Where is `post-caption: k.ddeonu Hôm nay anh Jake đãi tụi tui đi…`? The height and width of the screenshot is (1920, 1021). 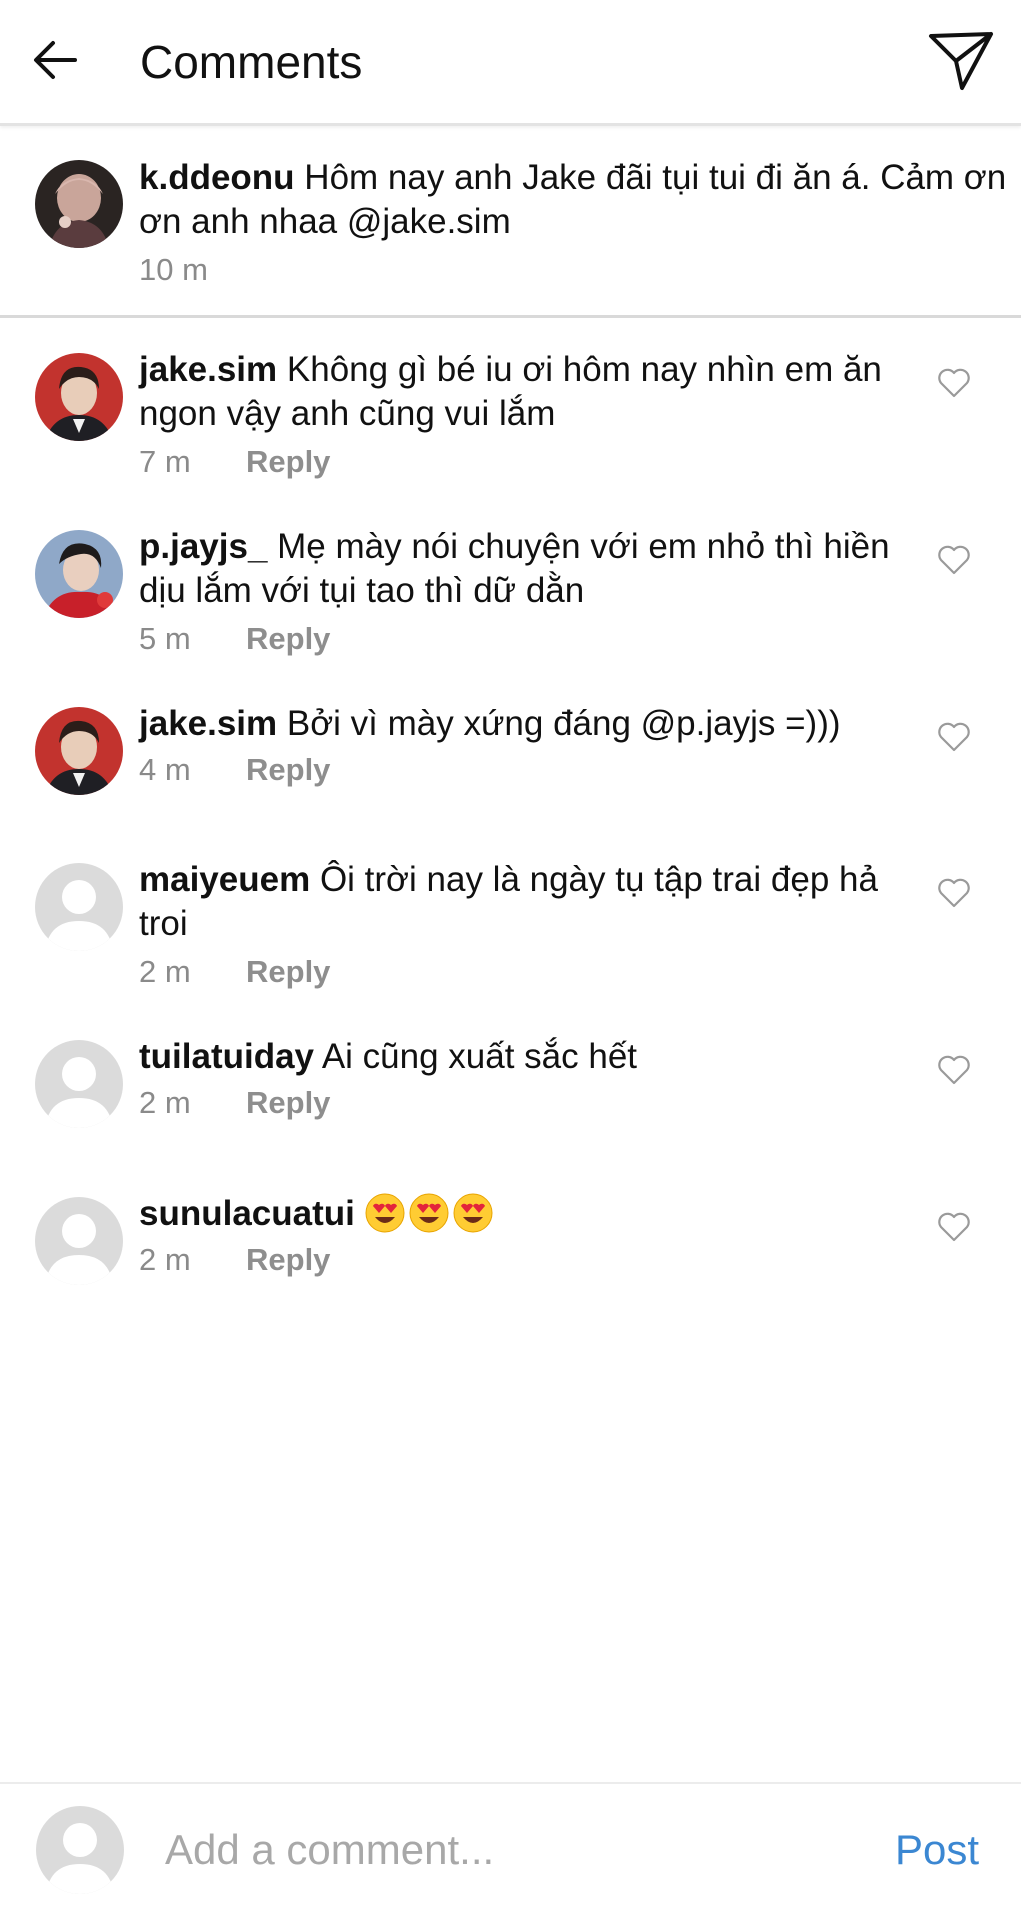
post-caption: k.ddeonu Hôm nay anh Jake đãi tụi tui đi… is located at coordinates (510, 222).